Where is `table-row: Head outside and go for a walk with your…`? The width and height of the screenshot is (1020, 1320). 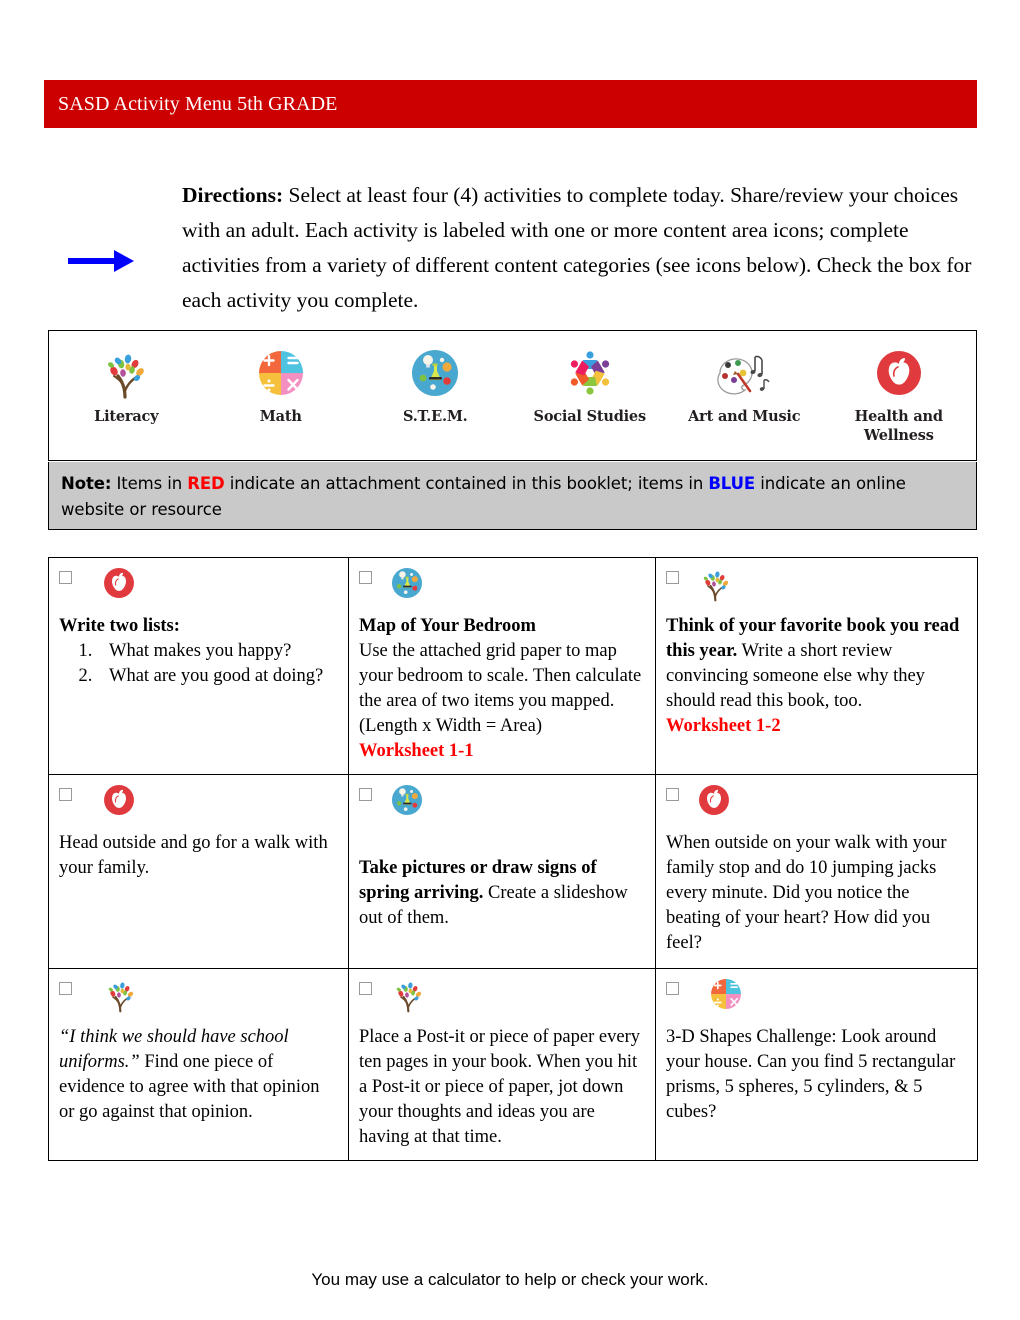 table-row: Head outside and go for a walk with your… is located at coordinates (513, 871).